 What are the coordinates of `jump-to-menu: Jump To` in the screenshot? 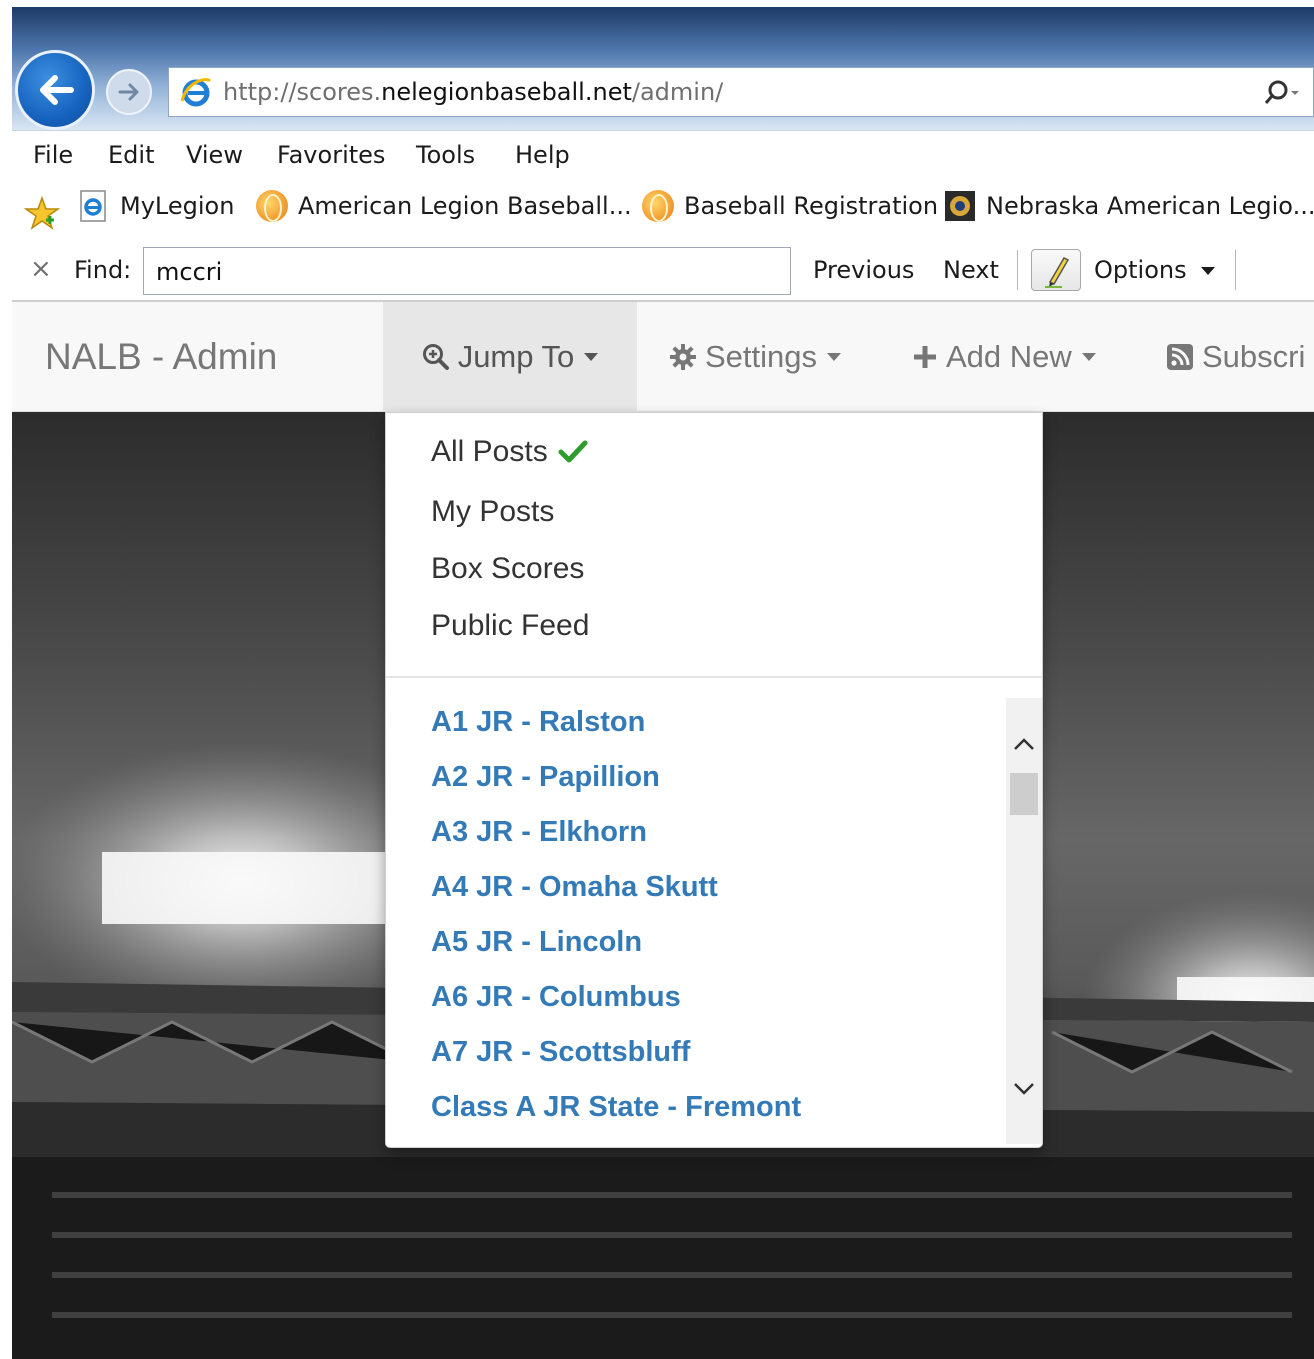 It's located at (510, 357).